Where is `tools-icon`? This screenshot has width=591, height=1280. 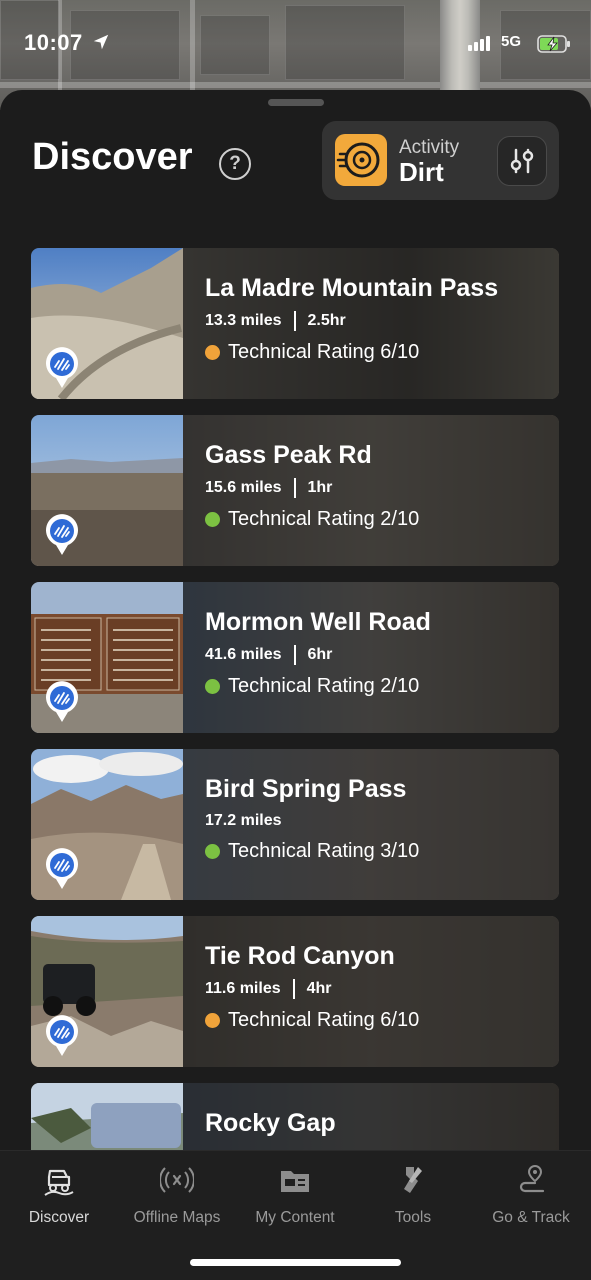 tools-icon is located at coordinates (413, 1180).